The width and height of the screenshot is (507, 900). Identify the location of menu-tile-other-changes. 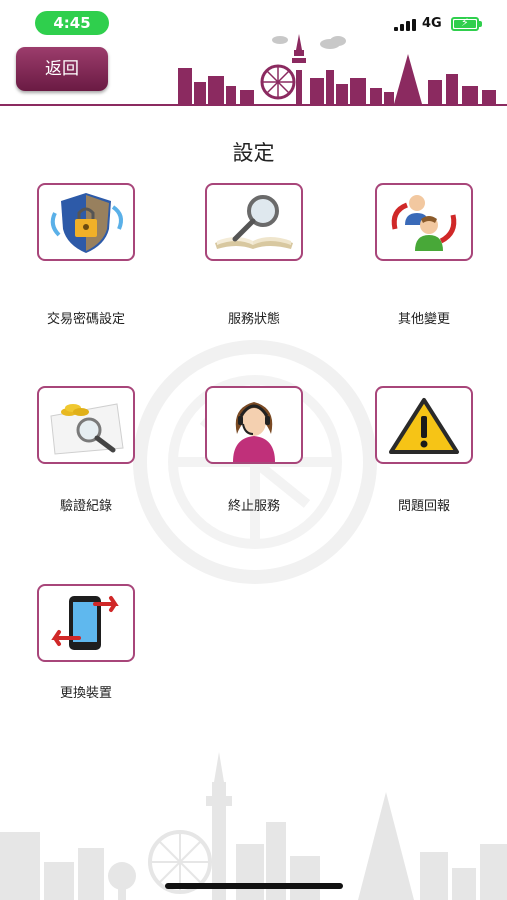
(424, 222).